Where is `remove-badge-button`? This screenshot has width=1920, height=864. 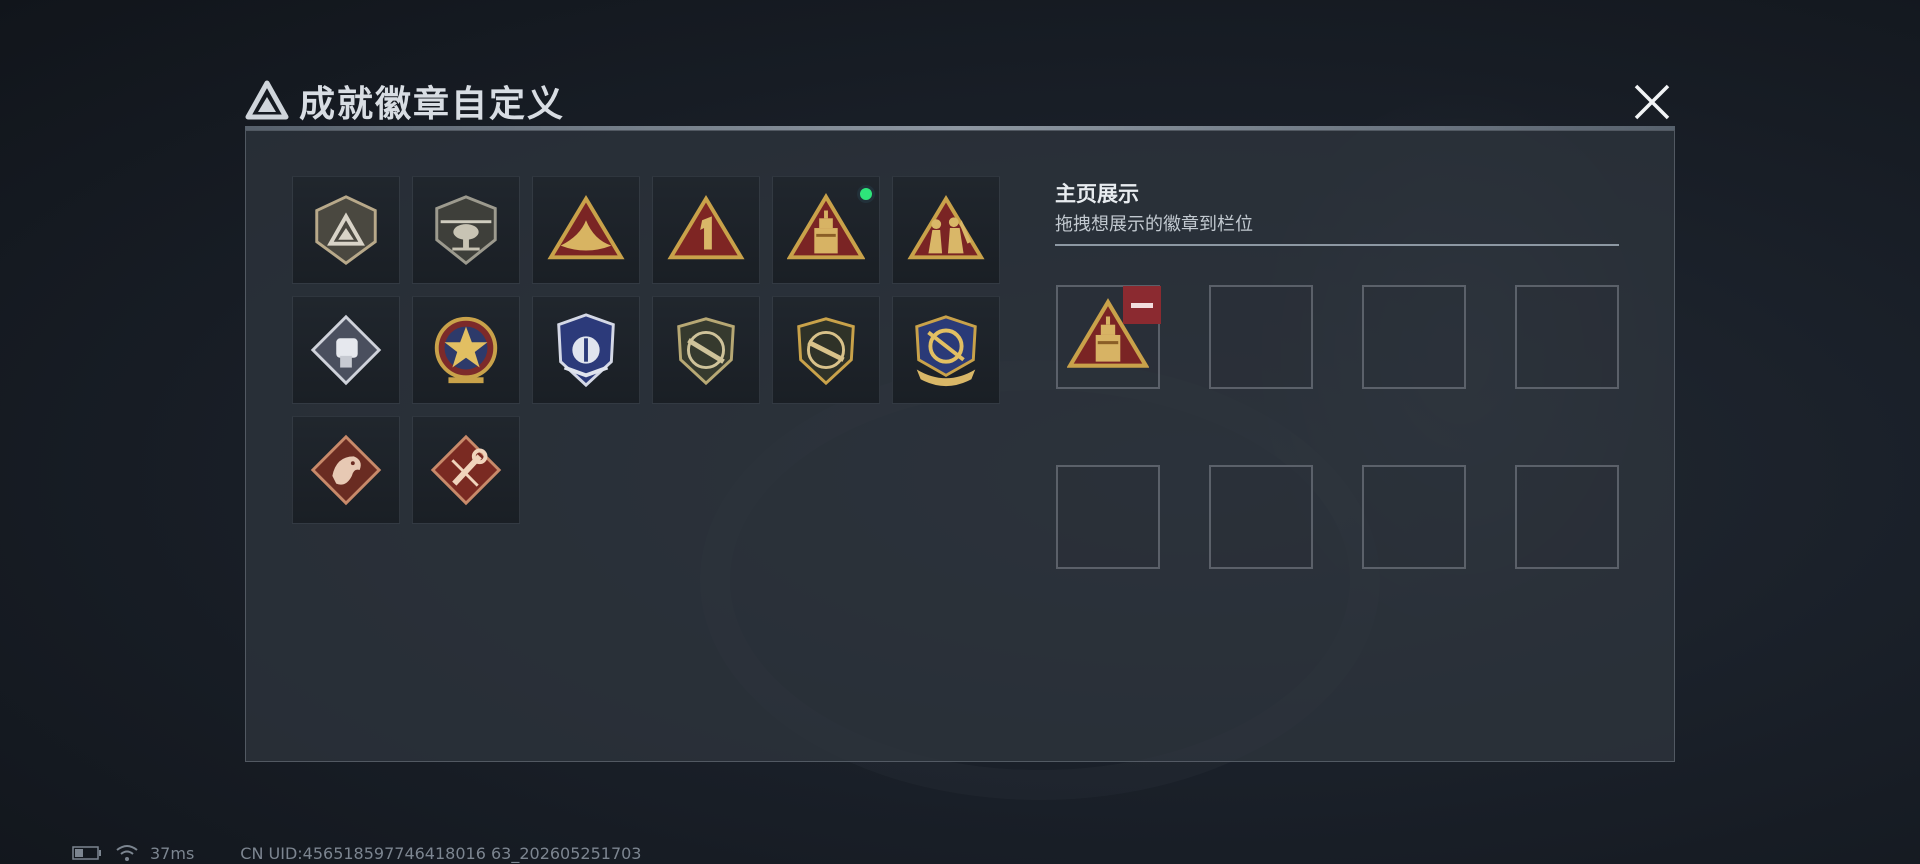 remove-badge-button is located at coordinates (1142, 305).